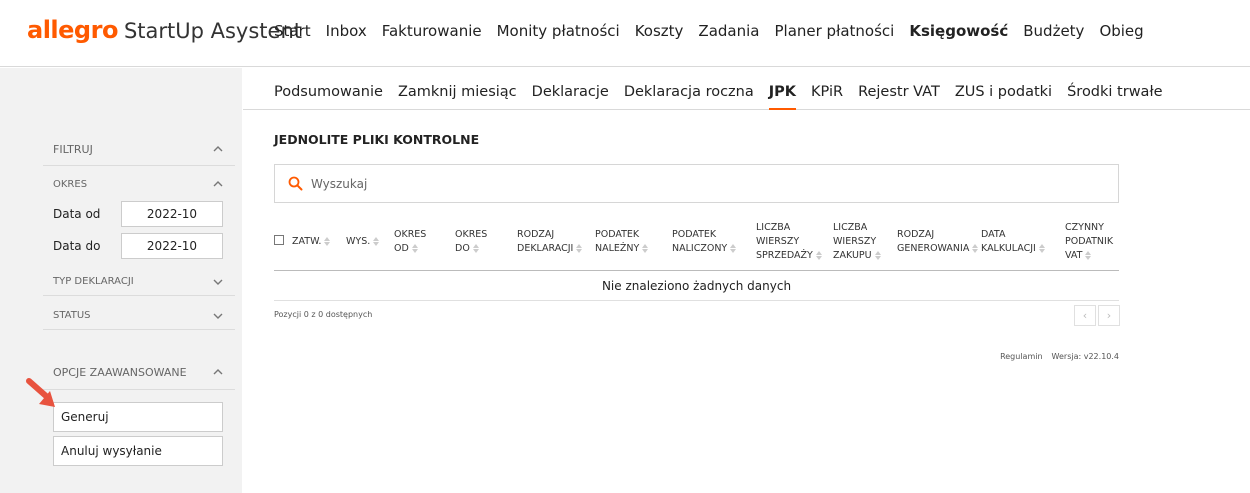 Image resolution: width=1250 pixels, height=493 pixels. I want to click on pager-prev-button: ‹, so click(1085, 315).